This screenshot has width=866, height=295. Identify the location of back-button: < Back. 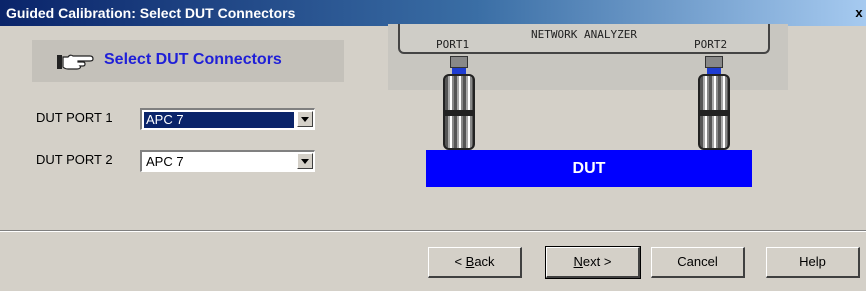
(475, 262).